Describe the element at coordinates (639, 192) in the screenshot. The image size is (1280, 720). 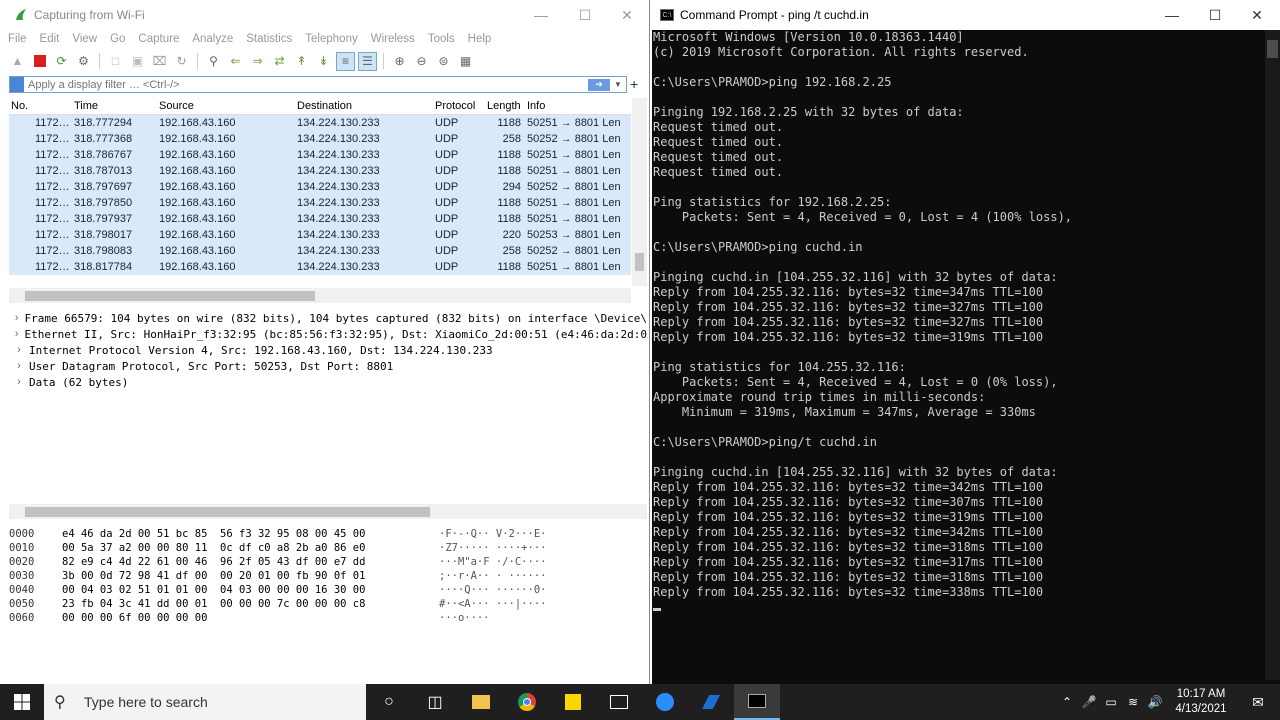
I see `packet-list-scrollbar` at that location.